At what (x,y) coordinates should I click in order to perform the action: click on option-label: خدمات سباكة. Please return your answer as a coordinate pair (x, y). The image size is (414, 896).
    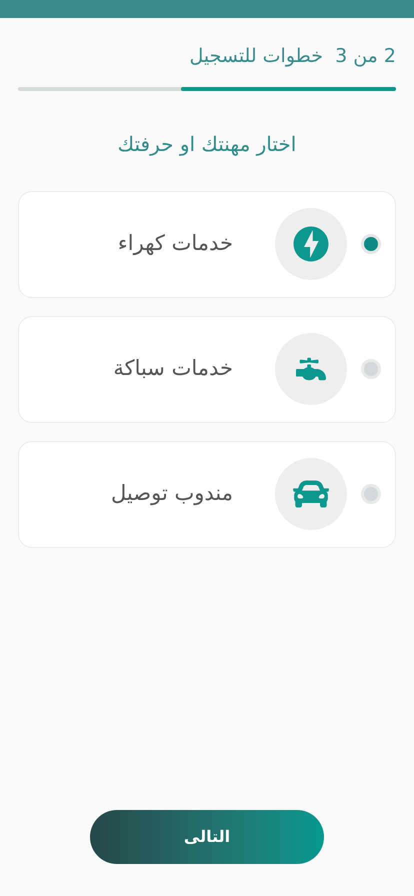
    Looking at the image, I should click on (173, 368).